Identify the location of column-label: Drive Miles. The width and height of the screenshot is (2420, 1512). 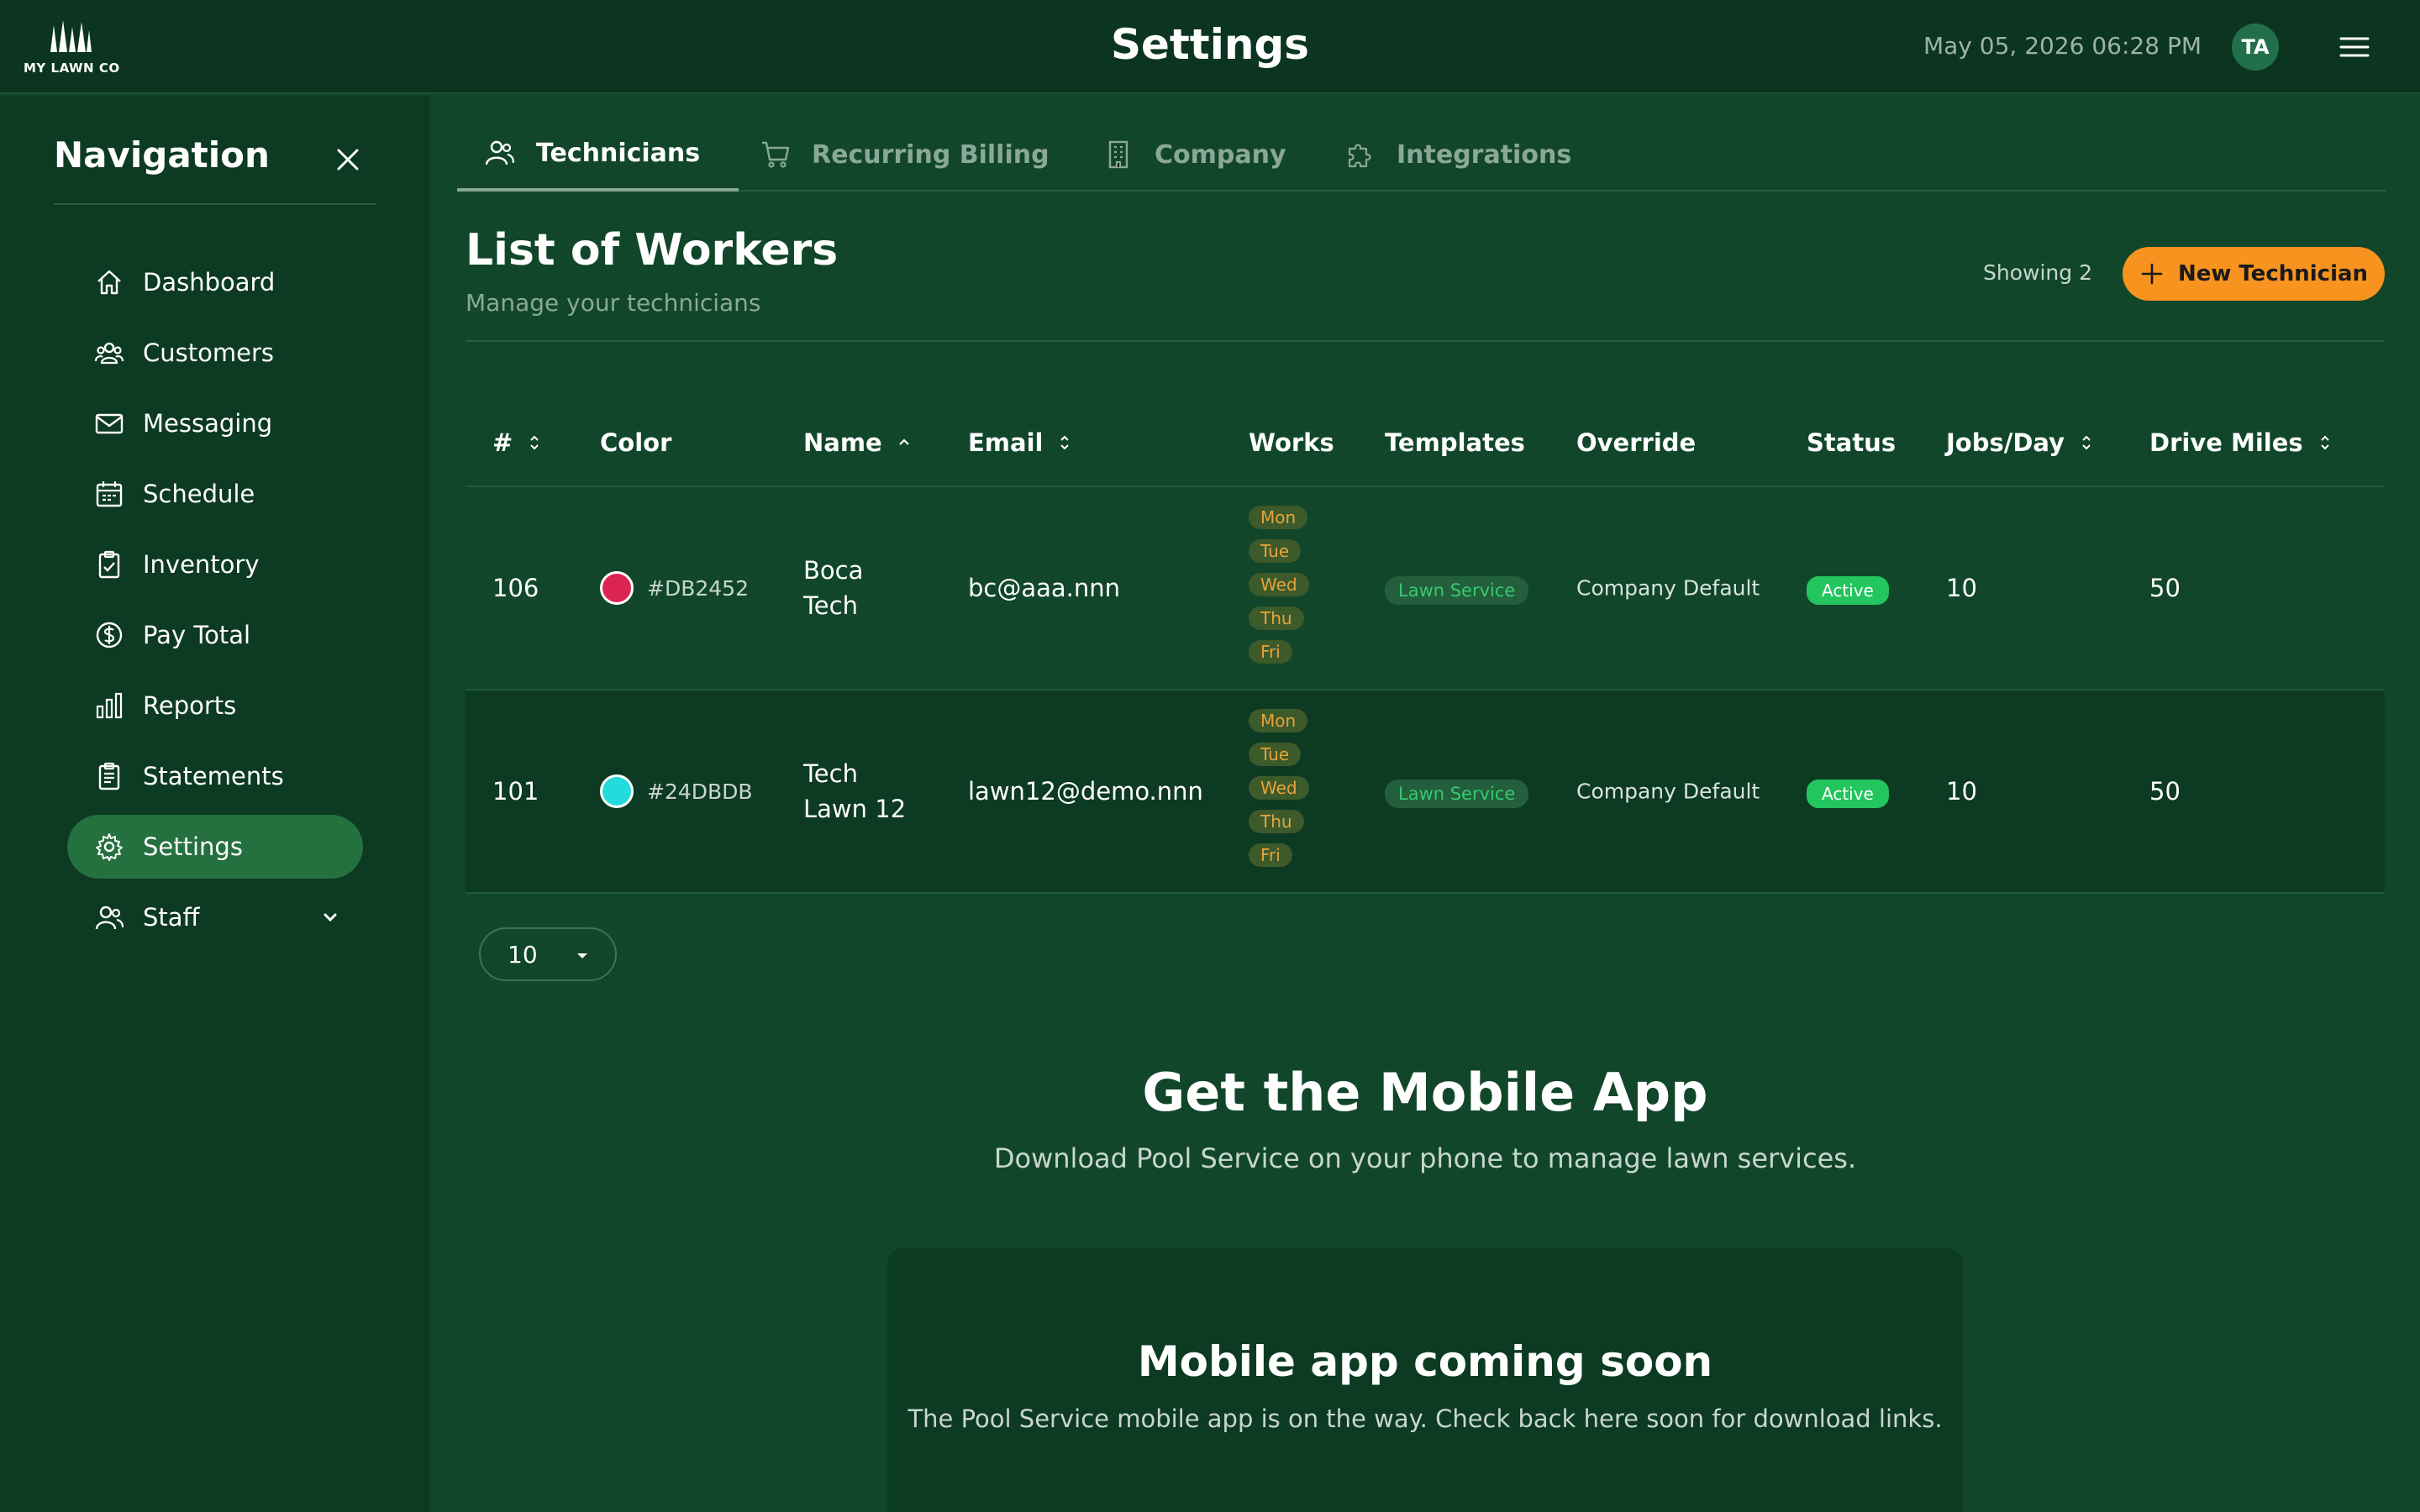
(2226, 442).